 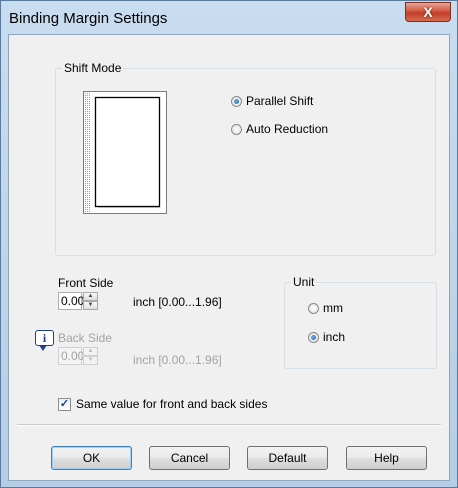 I want to click on front-side-range: inch [0.00...1.96], so click(x=177, y=302).